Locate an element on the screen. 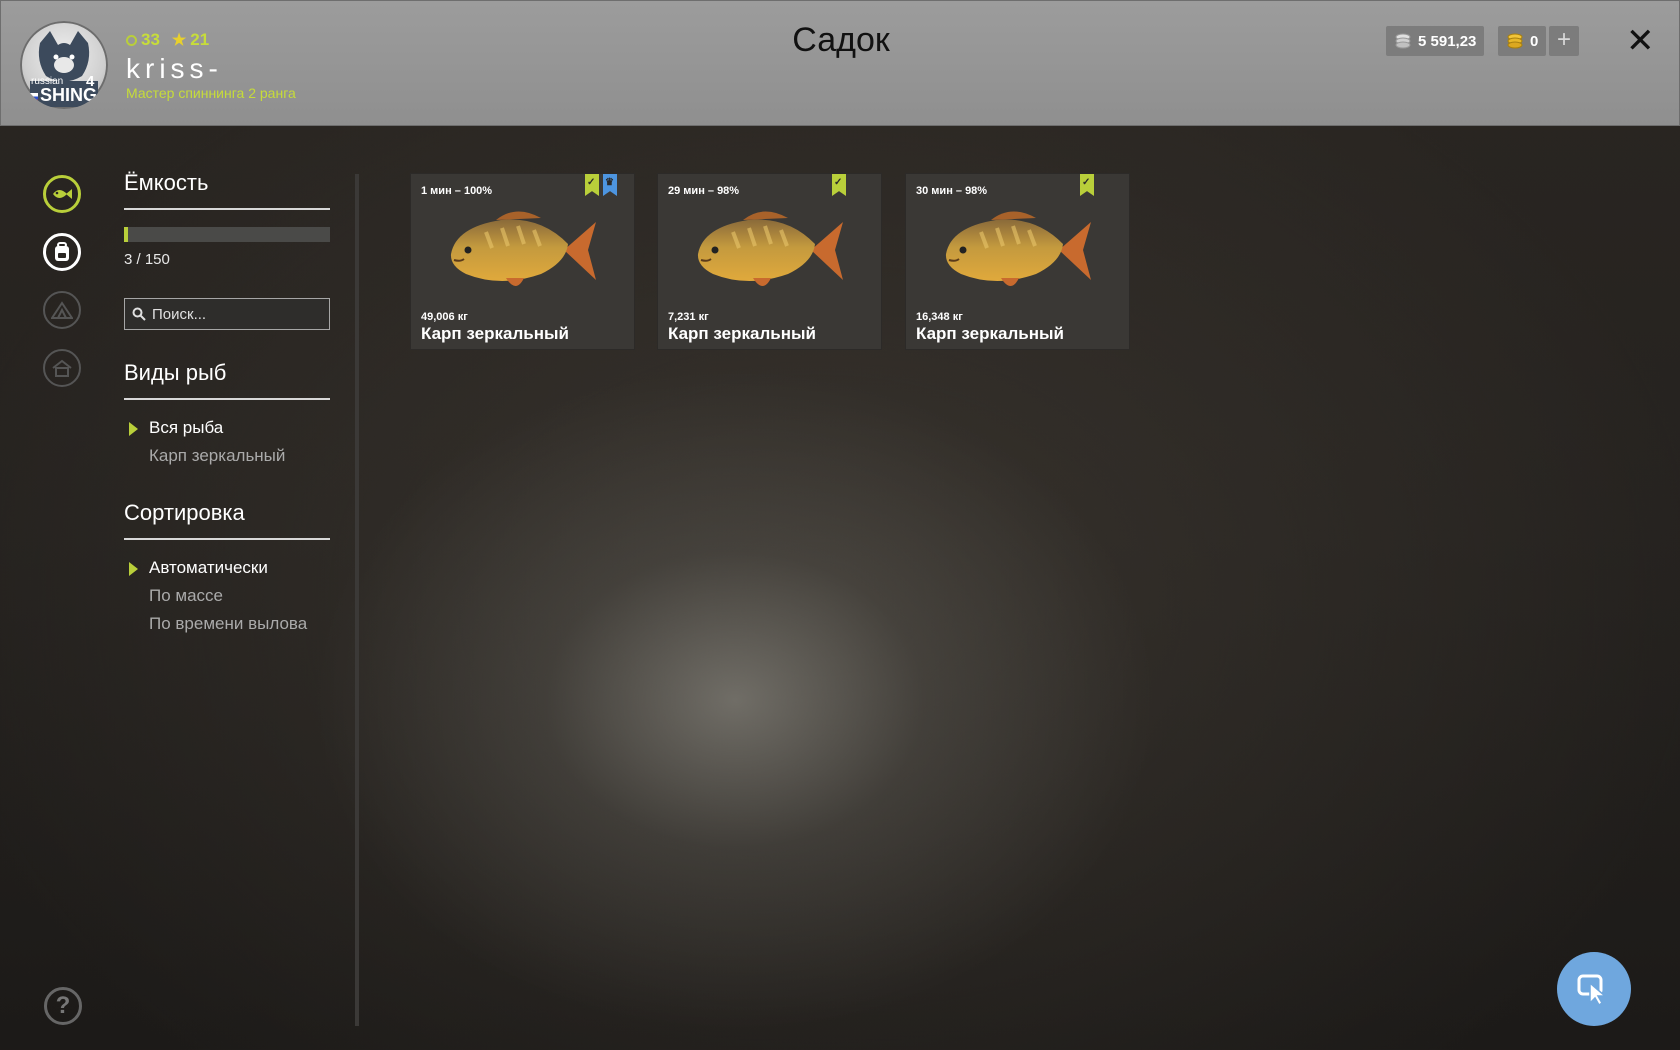 The width and height of the screenshot is (1680, 1050). house-icon is located at coordinates (62, 368).